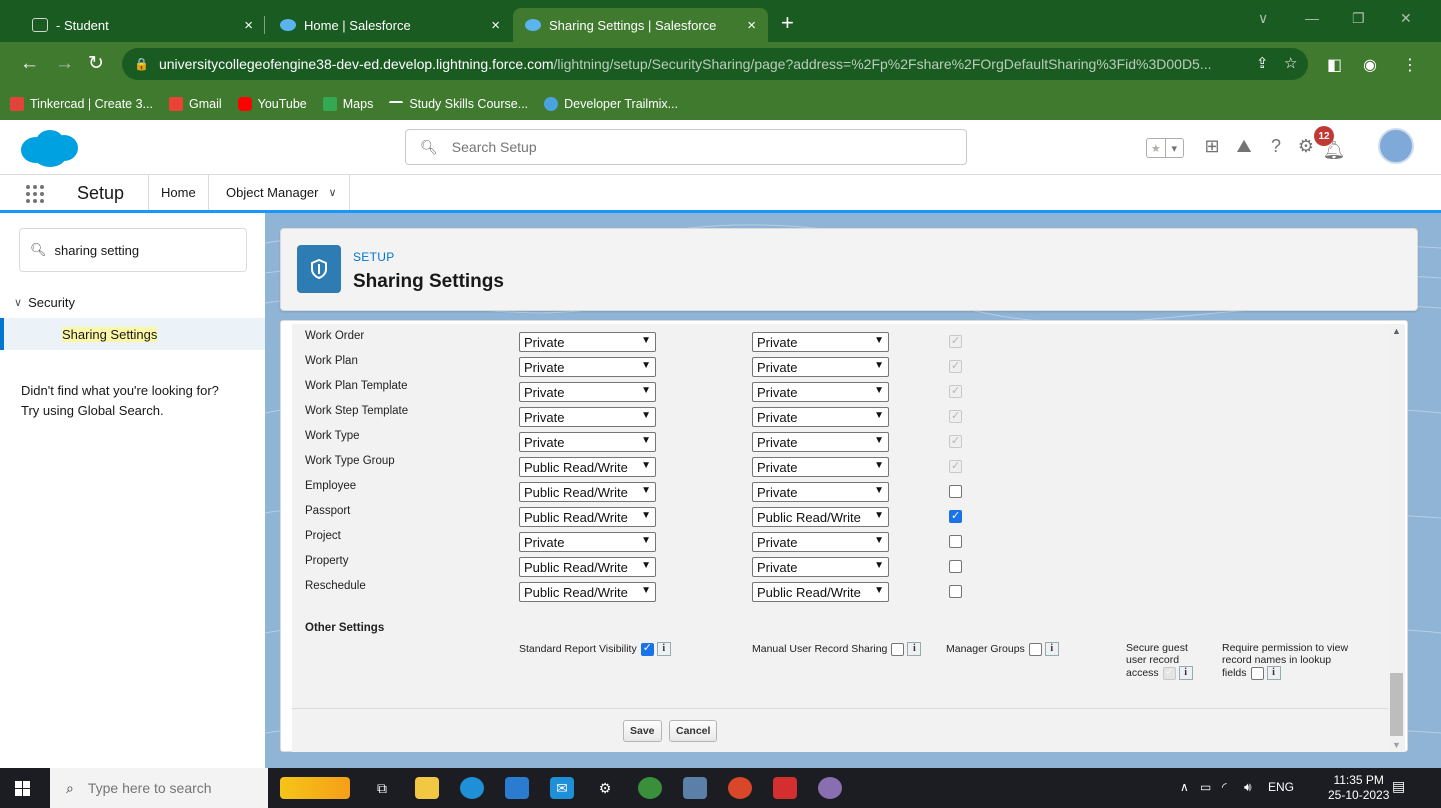 The image size is (1441, 808). I want to click on share-icon: ⇪, so click(1262, 63).